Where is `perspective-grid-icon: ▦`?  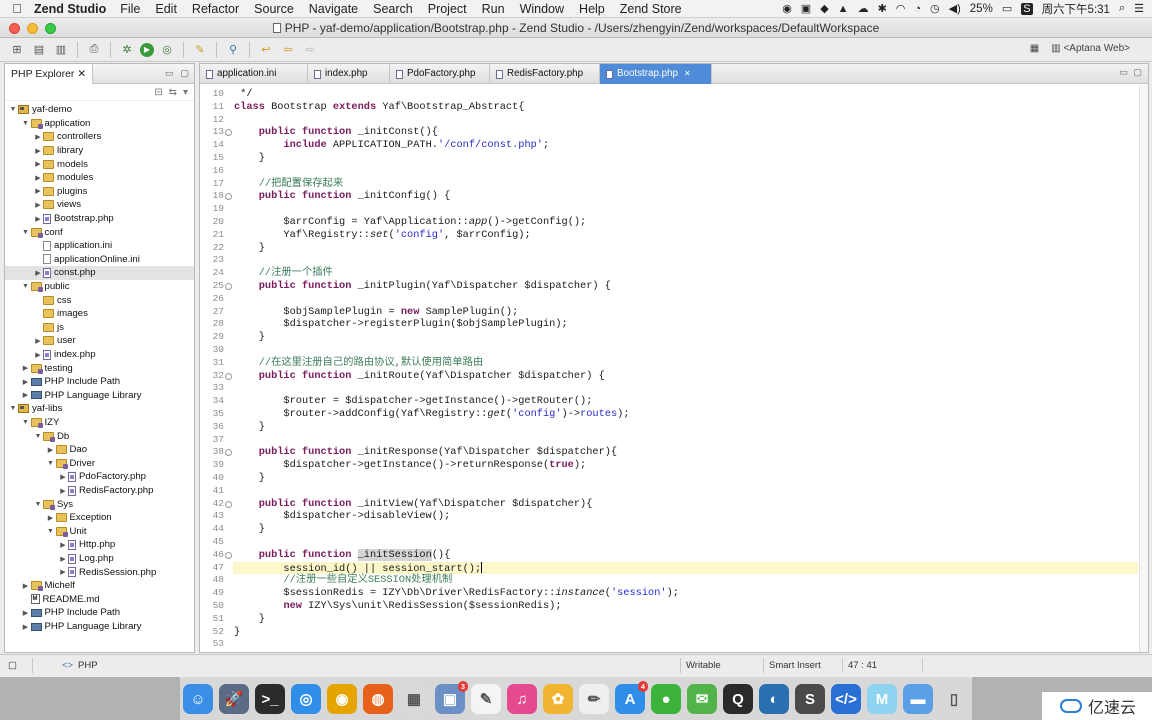
perspective-grid-icon: ▦ is located at coordinates (1034, 48).